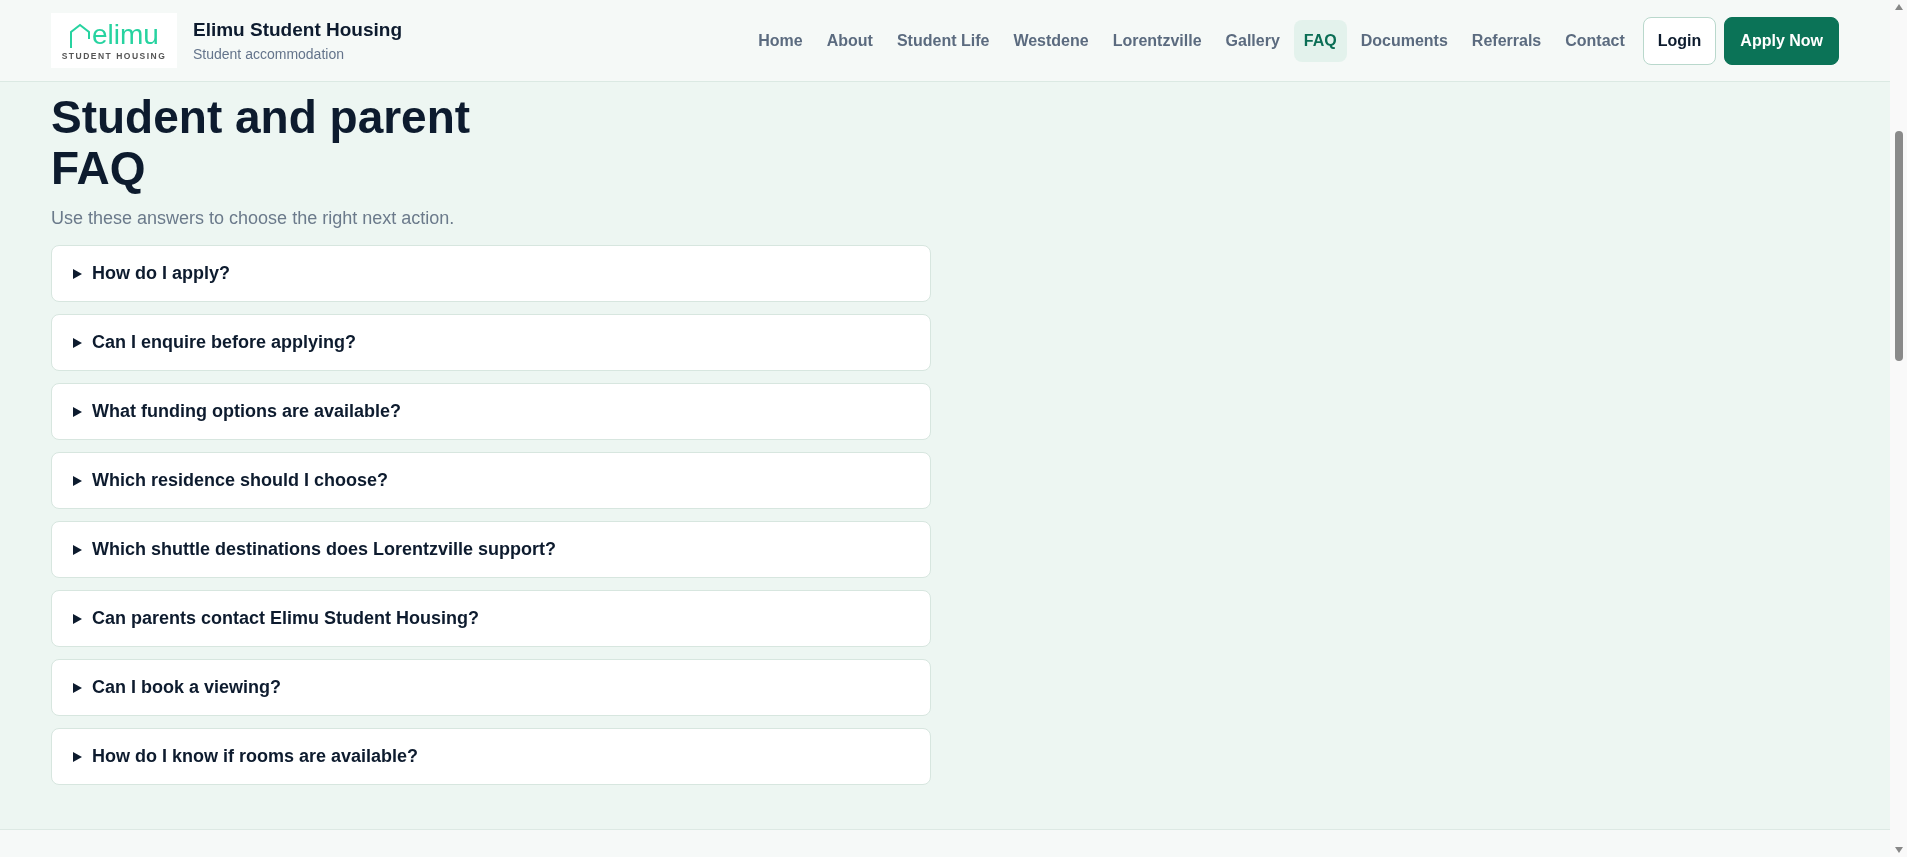 Image resolution: width=1907 pixels, height=857 pixels. Describe the element at coordinates (1051, 40) in the screenshot. I see `nav-link: Westdene` at that location.